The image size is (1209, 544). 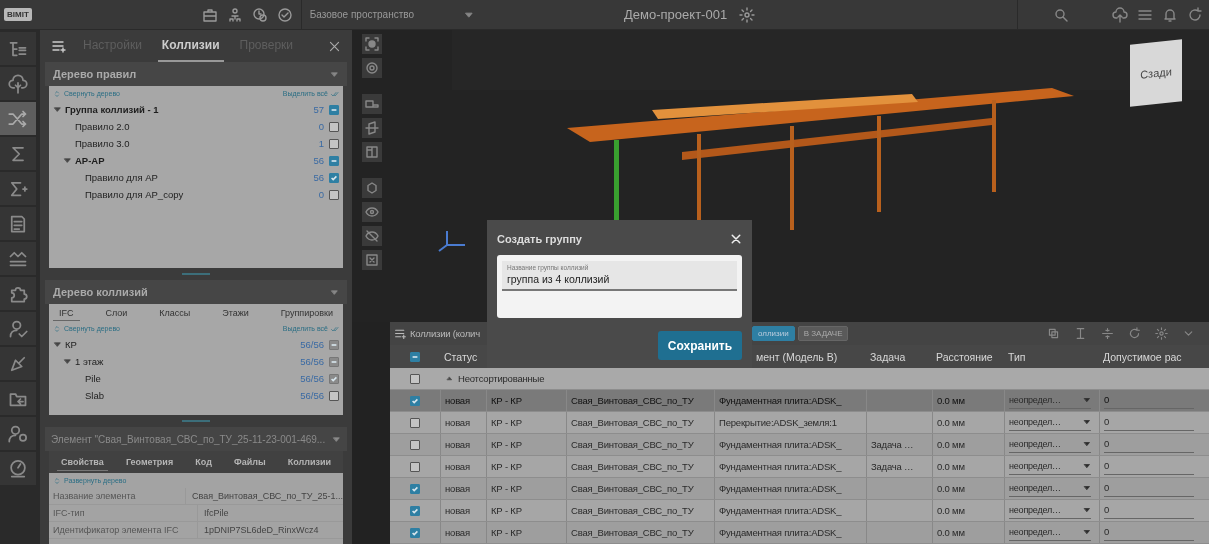 I want to click on property-value: 1pDNIP7SL6deD_RinxWcz4, so click(x=270, y=530).